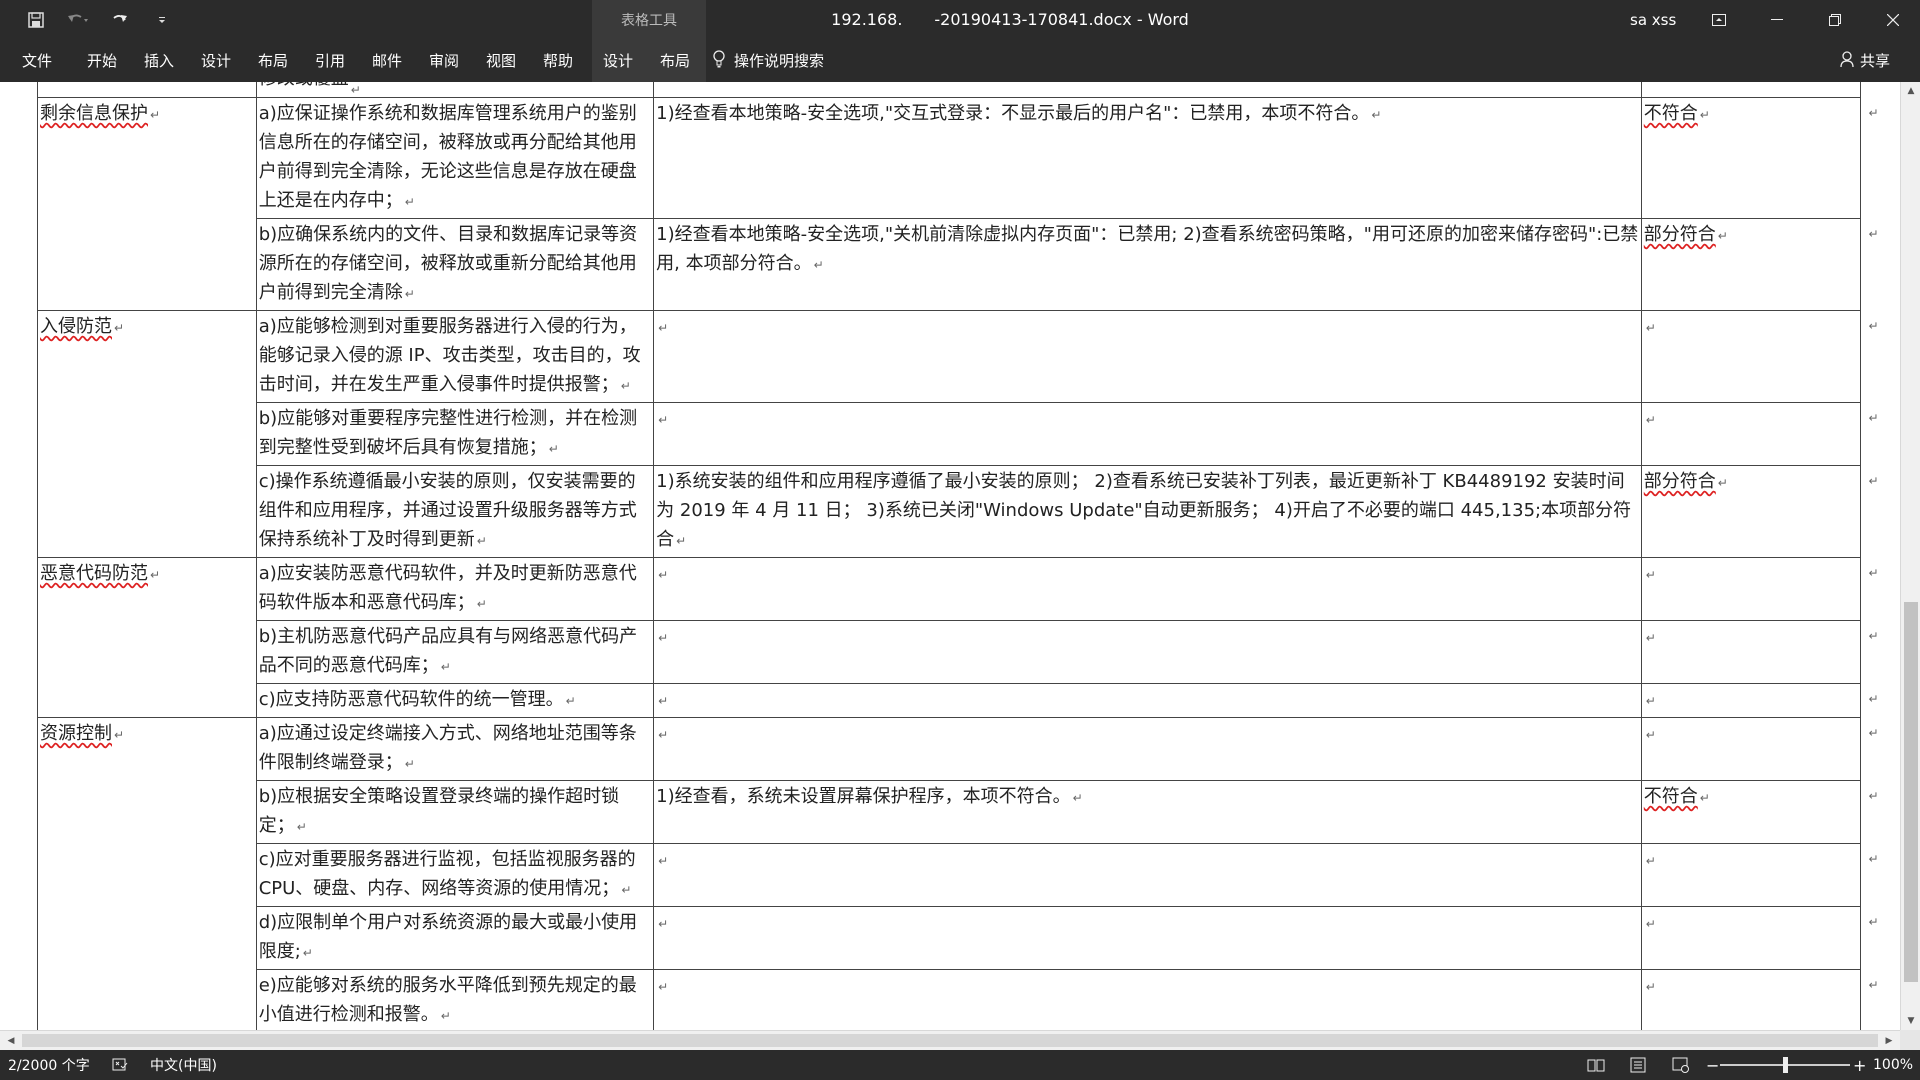 The height and width of the screenshot is (1080, 1920). I want to click on tab-references: 引用, so click(330, 60).